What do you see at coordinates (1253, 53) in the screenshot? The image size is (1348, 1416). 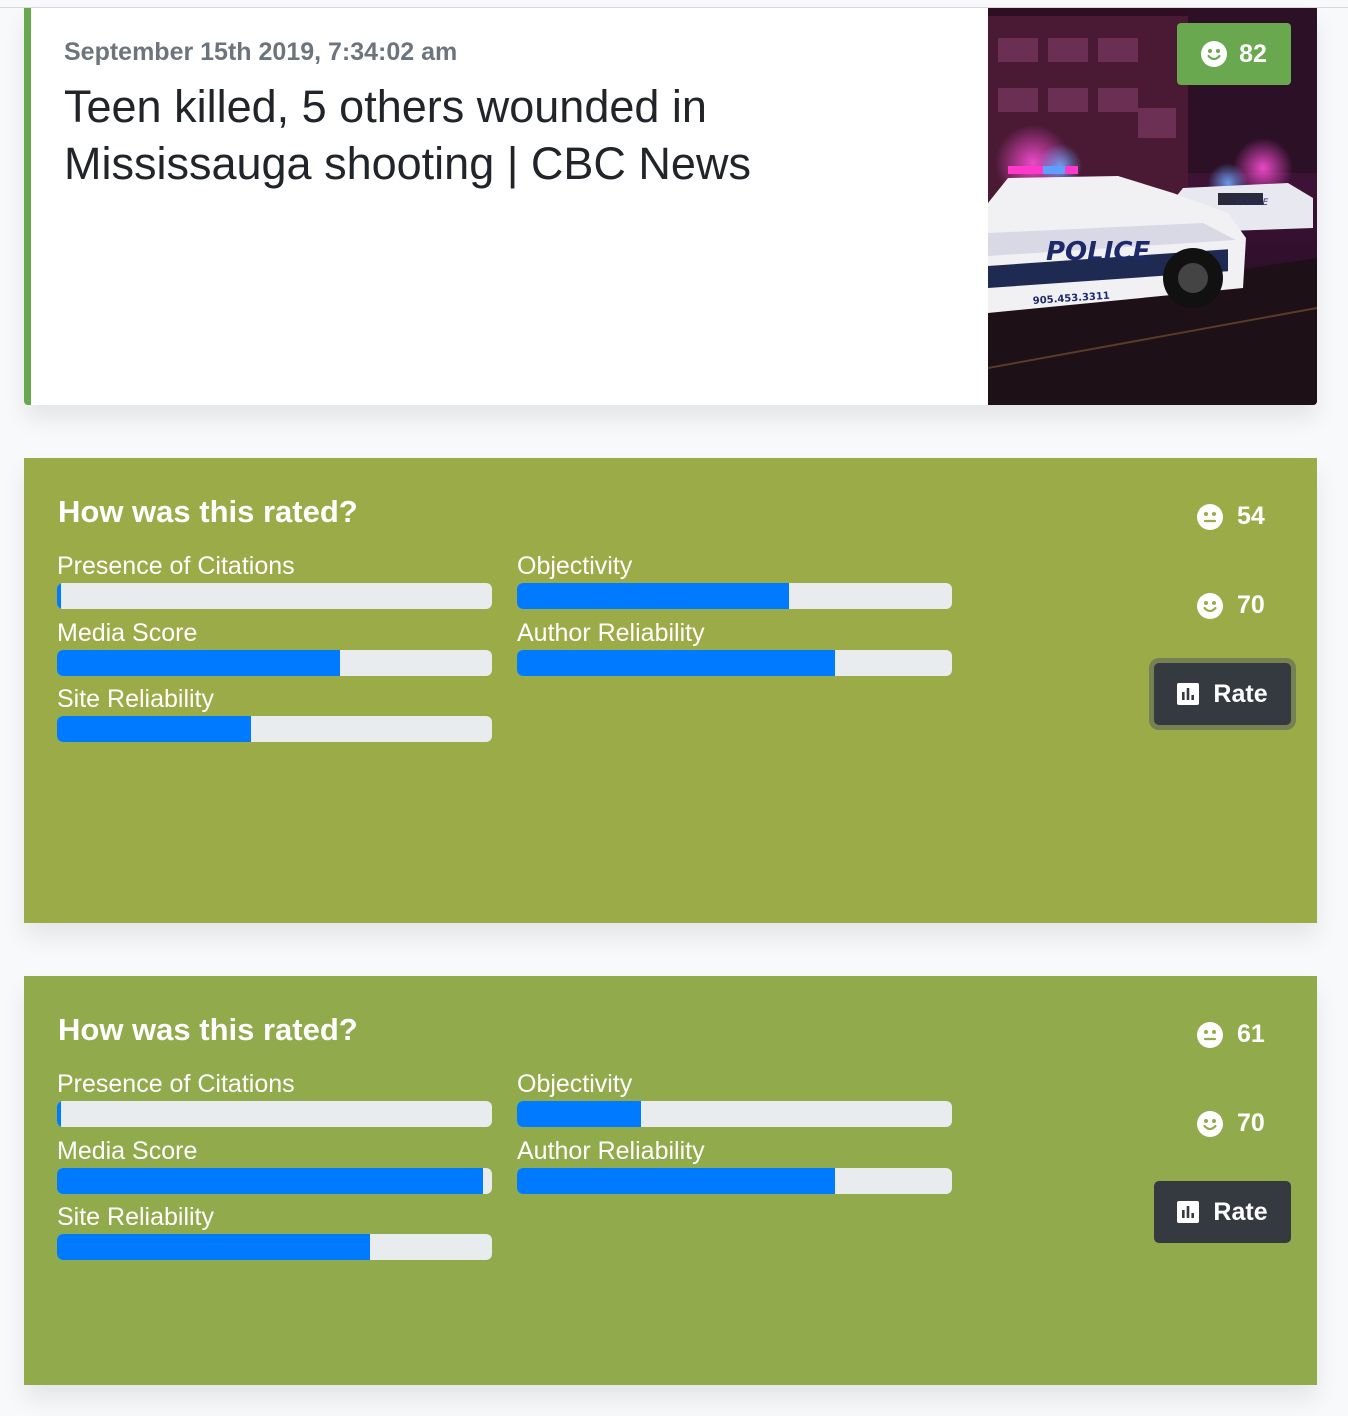 I see `article-score-value: 82` at bounding box center [1253, 53].